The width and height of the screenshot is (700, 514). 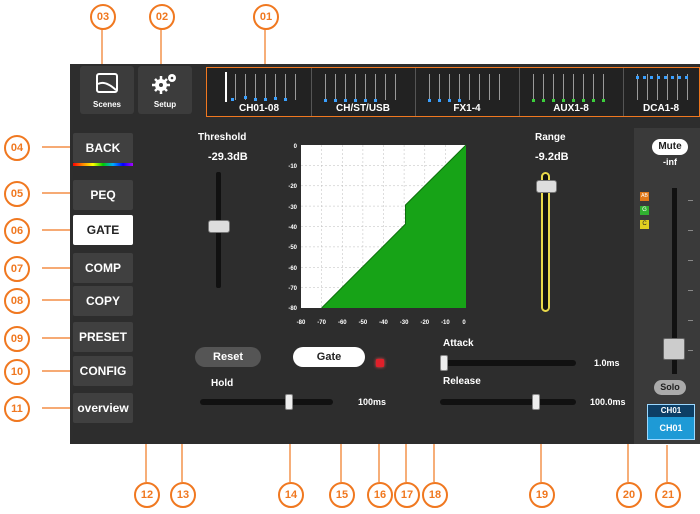 I want to click on preset-button: PRESET, so click(x=103, y=337).